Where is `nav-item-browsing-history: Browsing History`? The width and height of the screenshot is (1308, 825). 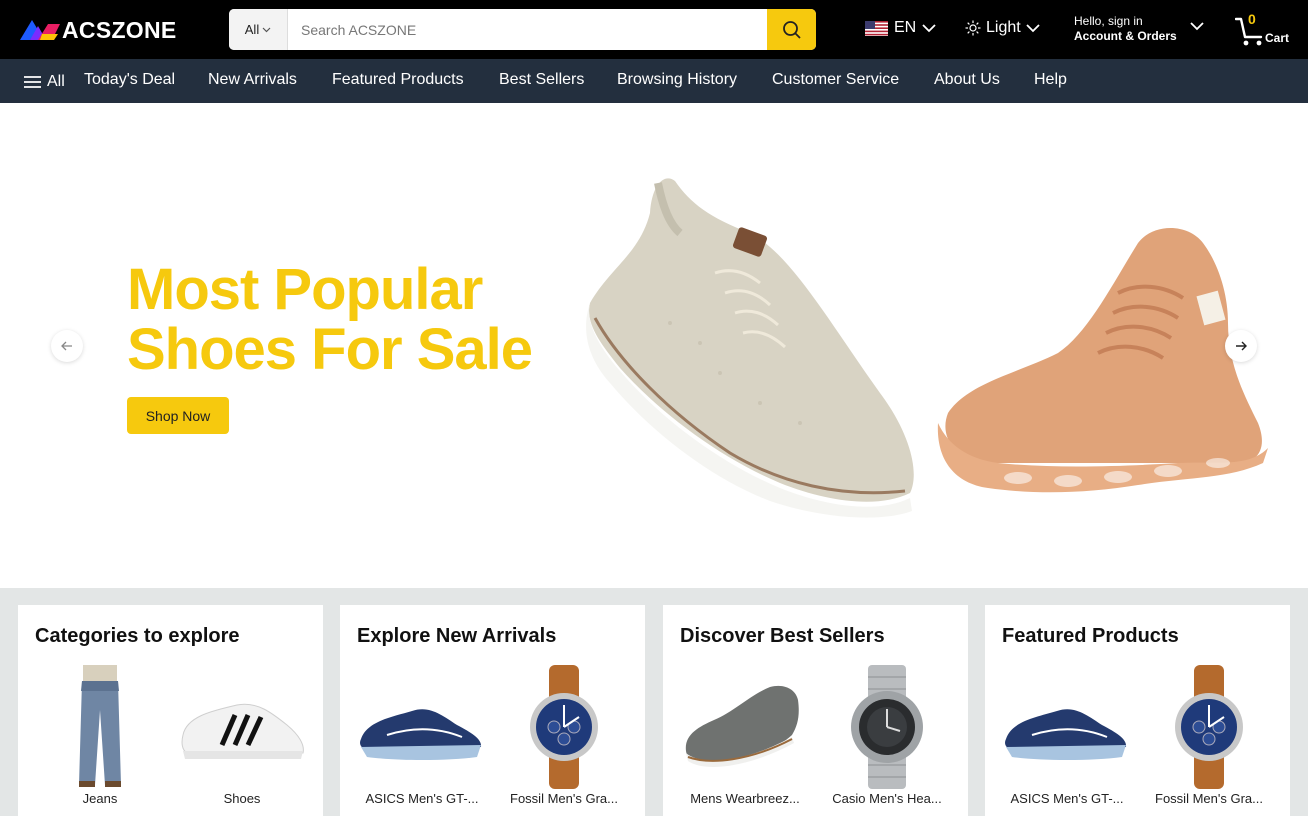
nav-item-browsing-history: Browsing History is located at coordinates (677, 80).